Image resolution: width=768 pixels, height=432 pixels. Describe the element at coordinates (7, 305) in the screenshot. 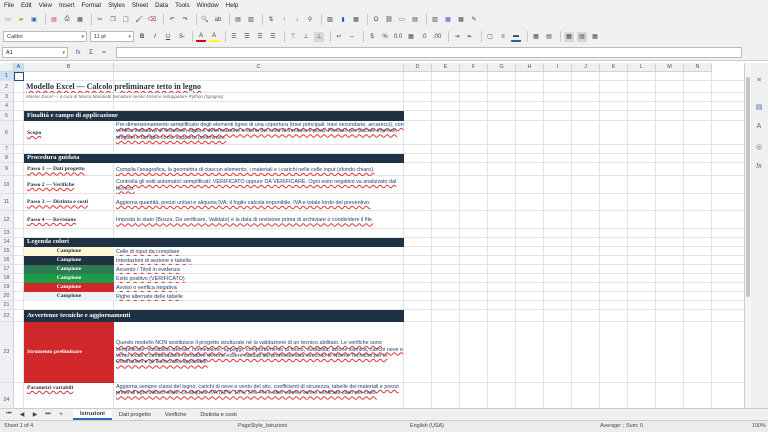

I see `row-header-21: 21` at that location.